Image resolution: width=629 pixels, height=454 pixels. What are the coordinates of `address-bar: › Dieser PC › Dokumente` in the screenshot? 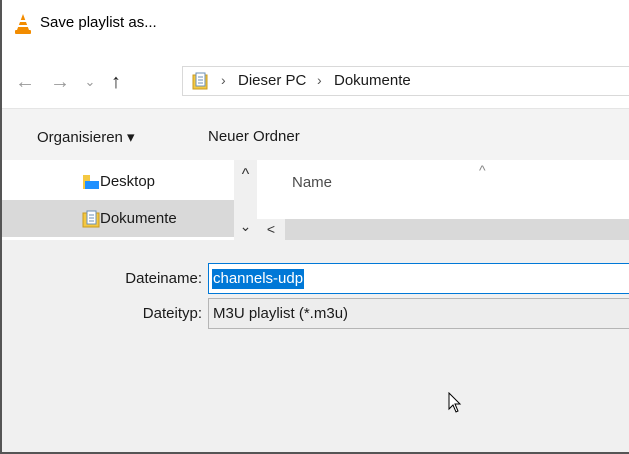 It's located at (405, 81).